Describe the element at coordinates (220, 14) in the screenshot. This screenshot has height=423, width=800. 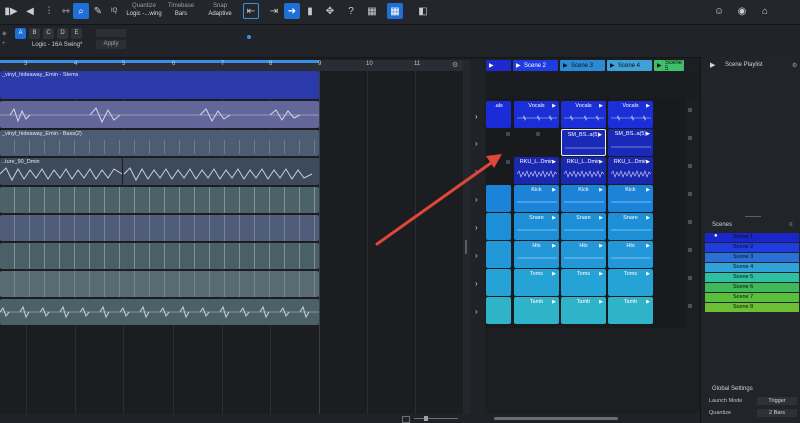
I see `snap-select: Adaptive` at that location.